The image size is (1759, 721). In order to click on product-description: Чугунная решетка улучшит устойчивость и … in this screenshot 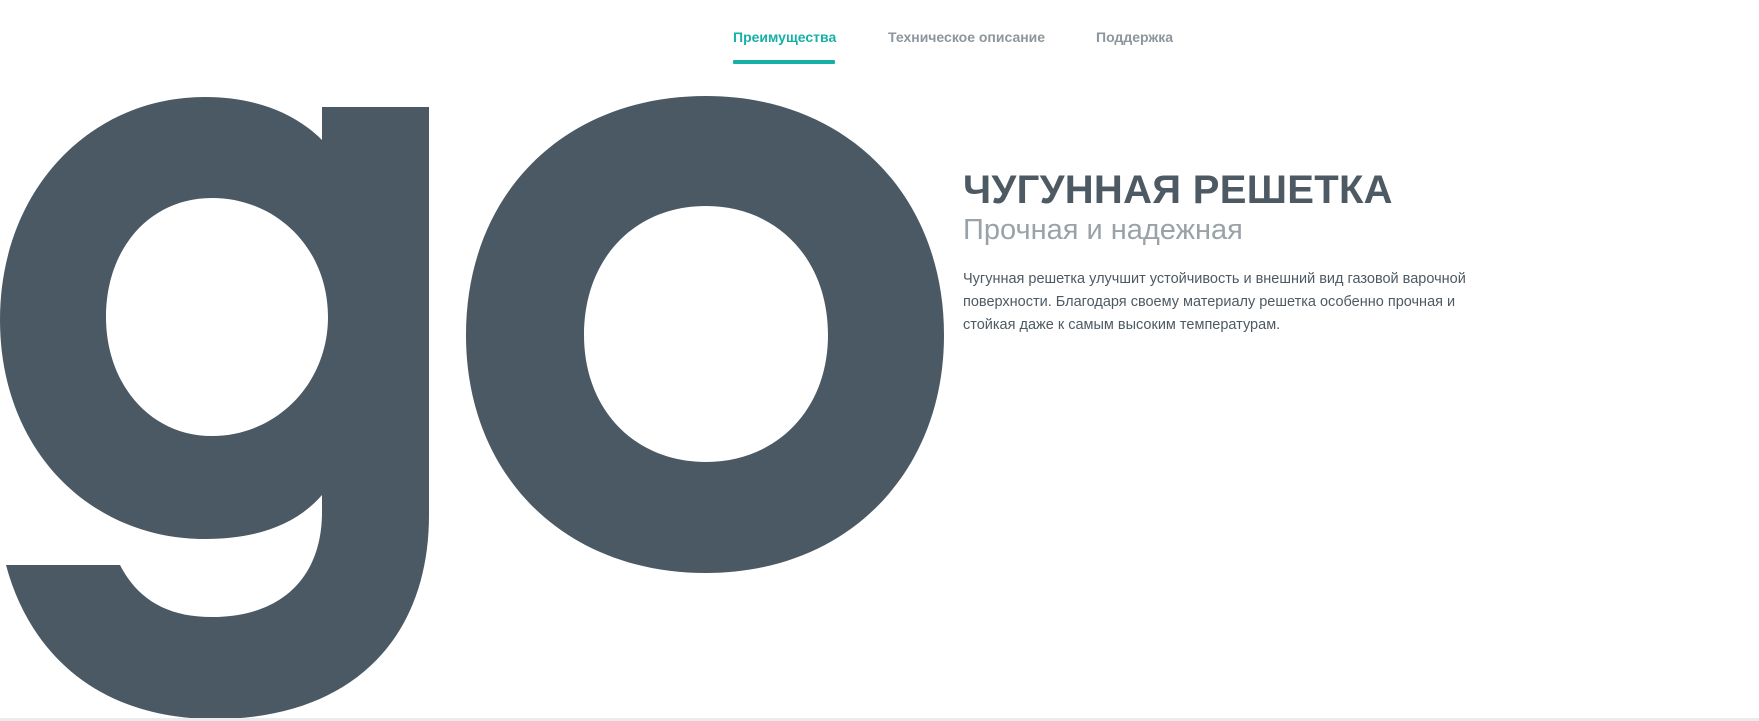, I will do `click(1214, 302)`.